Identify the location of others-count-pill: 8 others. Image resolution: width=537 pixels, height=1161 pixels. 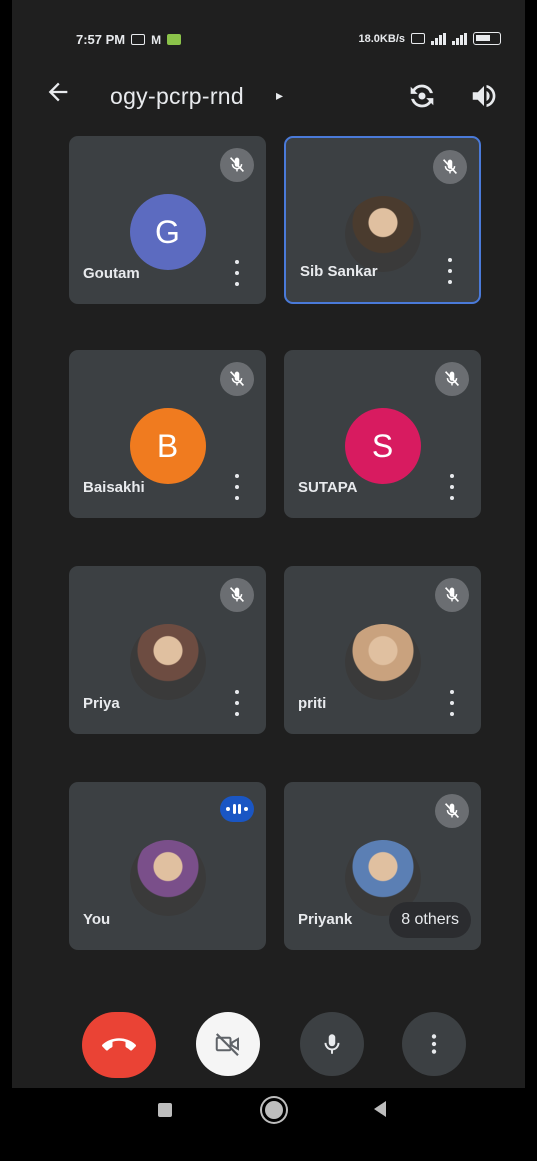
(430, 920).